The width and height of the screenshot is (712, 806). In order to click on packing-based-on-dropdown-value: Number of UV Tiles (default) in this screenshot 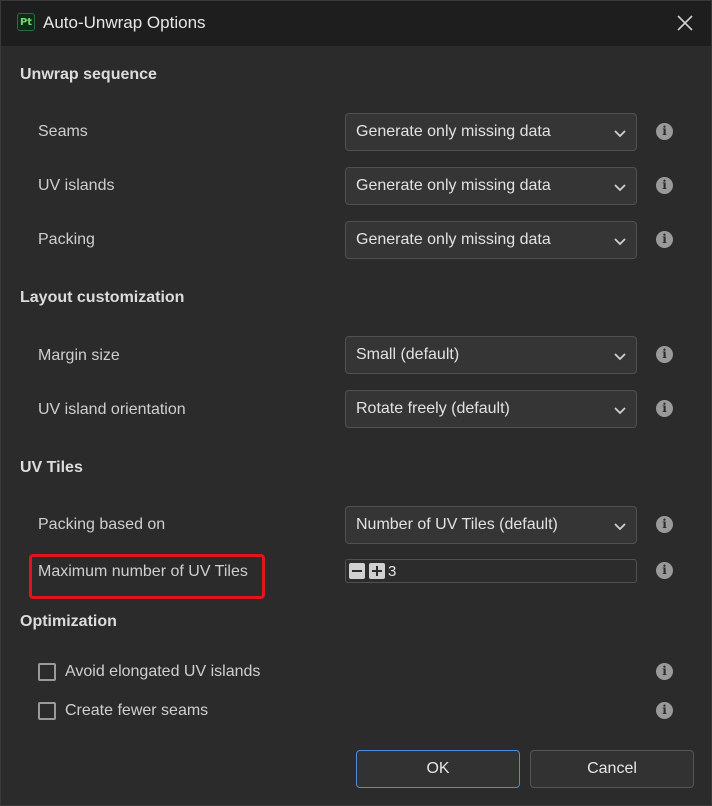, I will do `click(457, 524)`.